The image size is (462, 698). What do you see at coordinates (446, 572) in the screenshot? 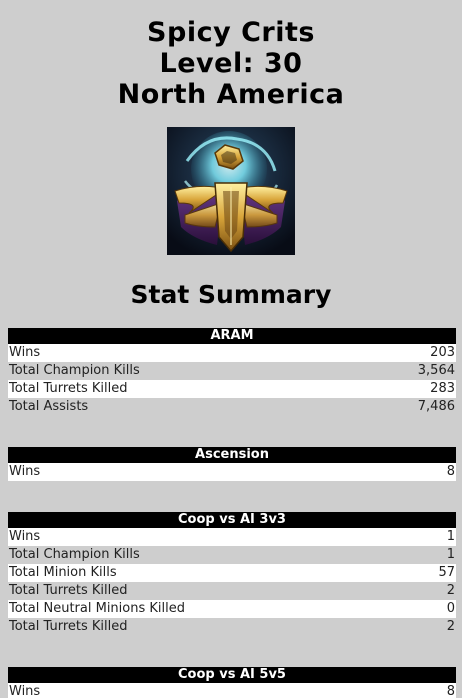
I see `stat-value: 57` at bounding box center [446, 572].